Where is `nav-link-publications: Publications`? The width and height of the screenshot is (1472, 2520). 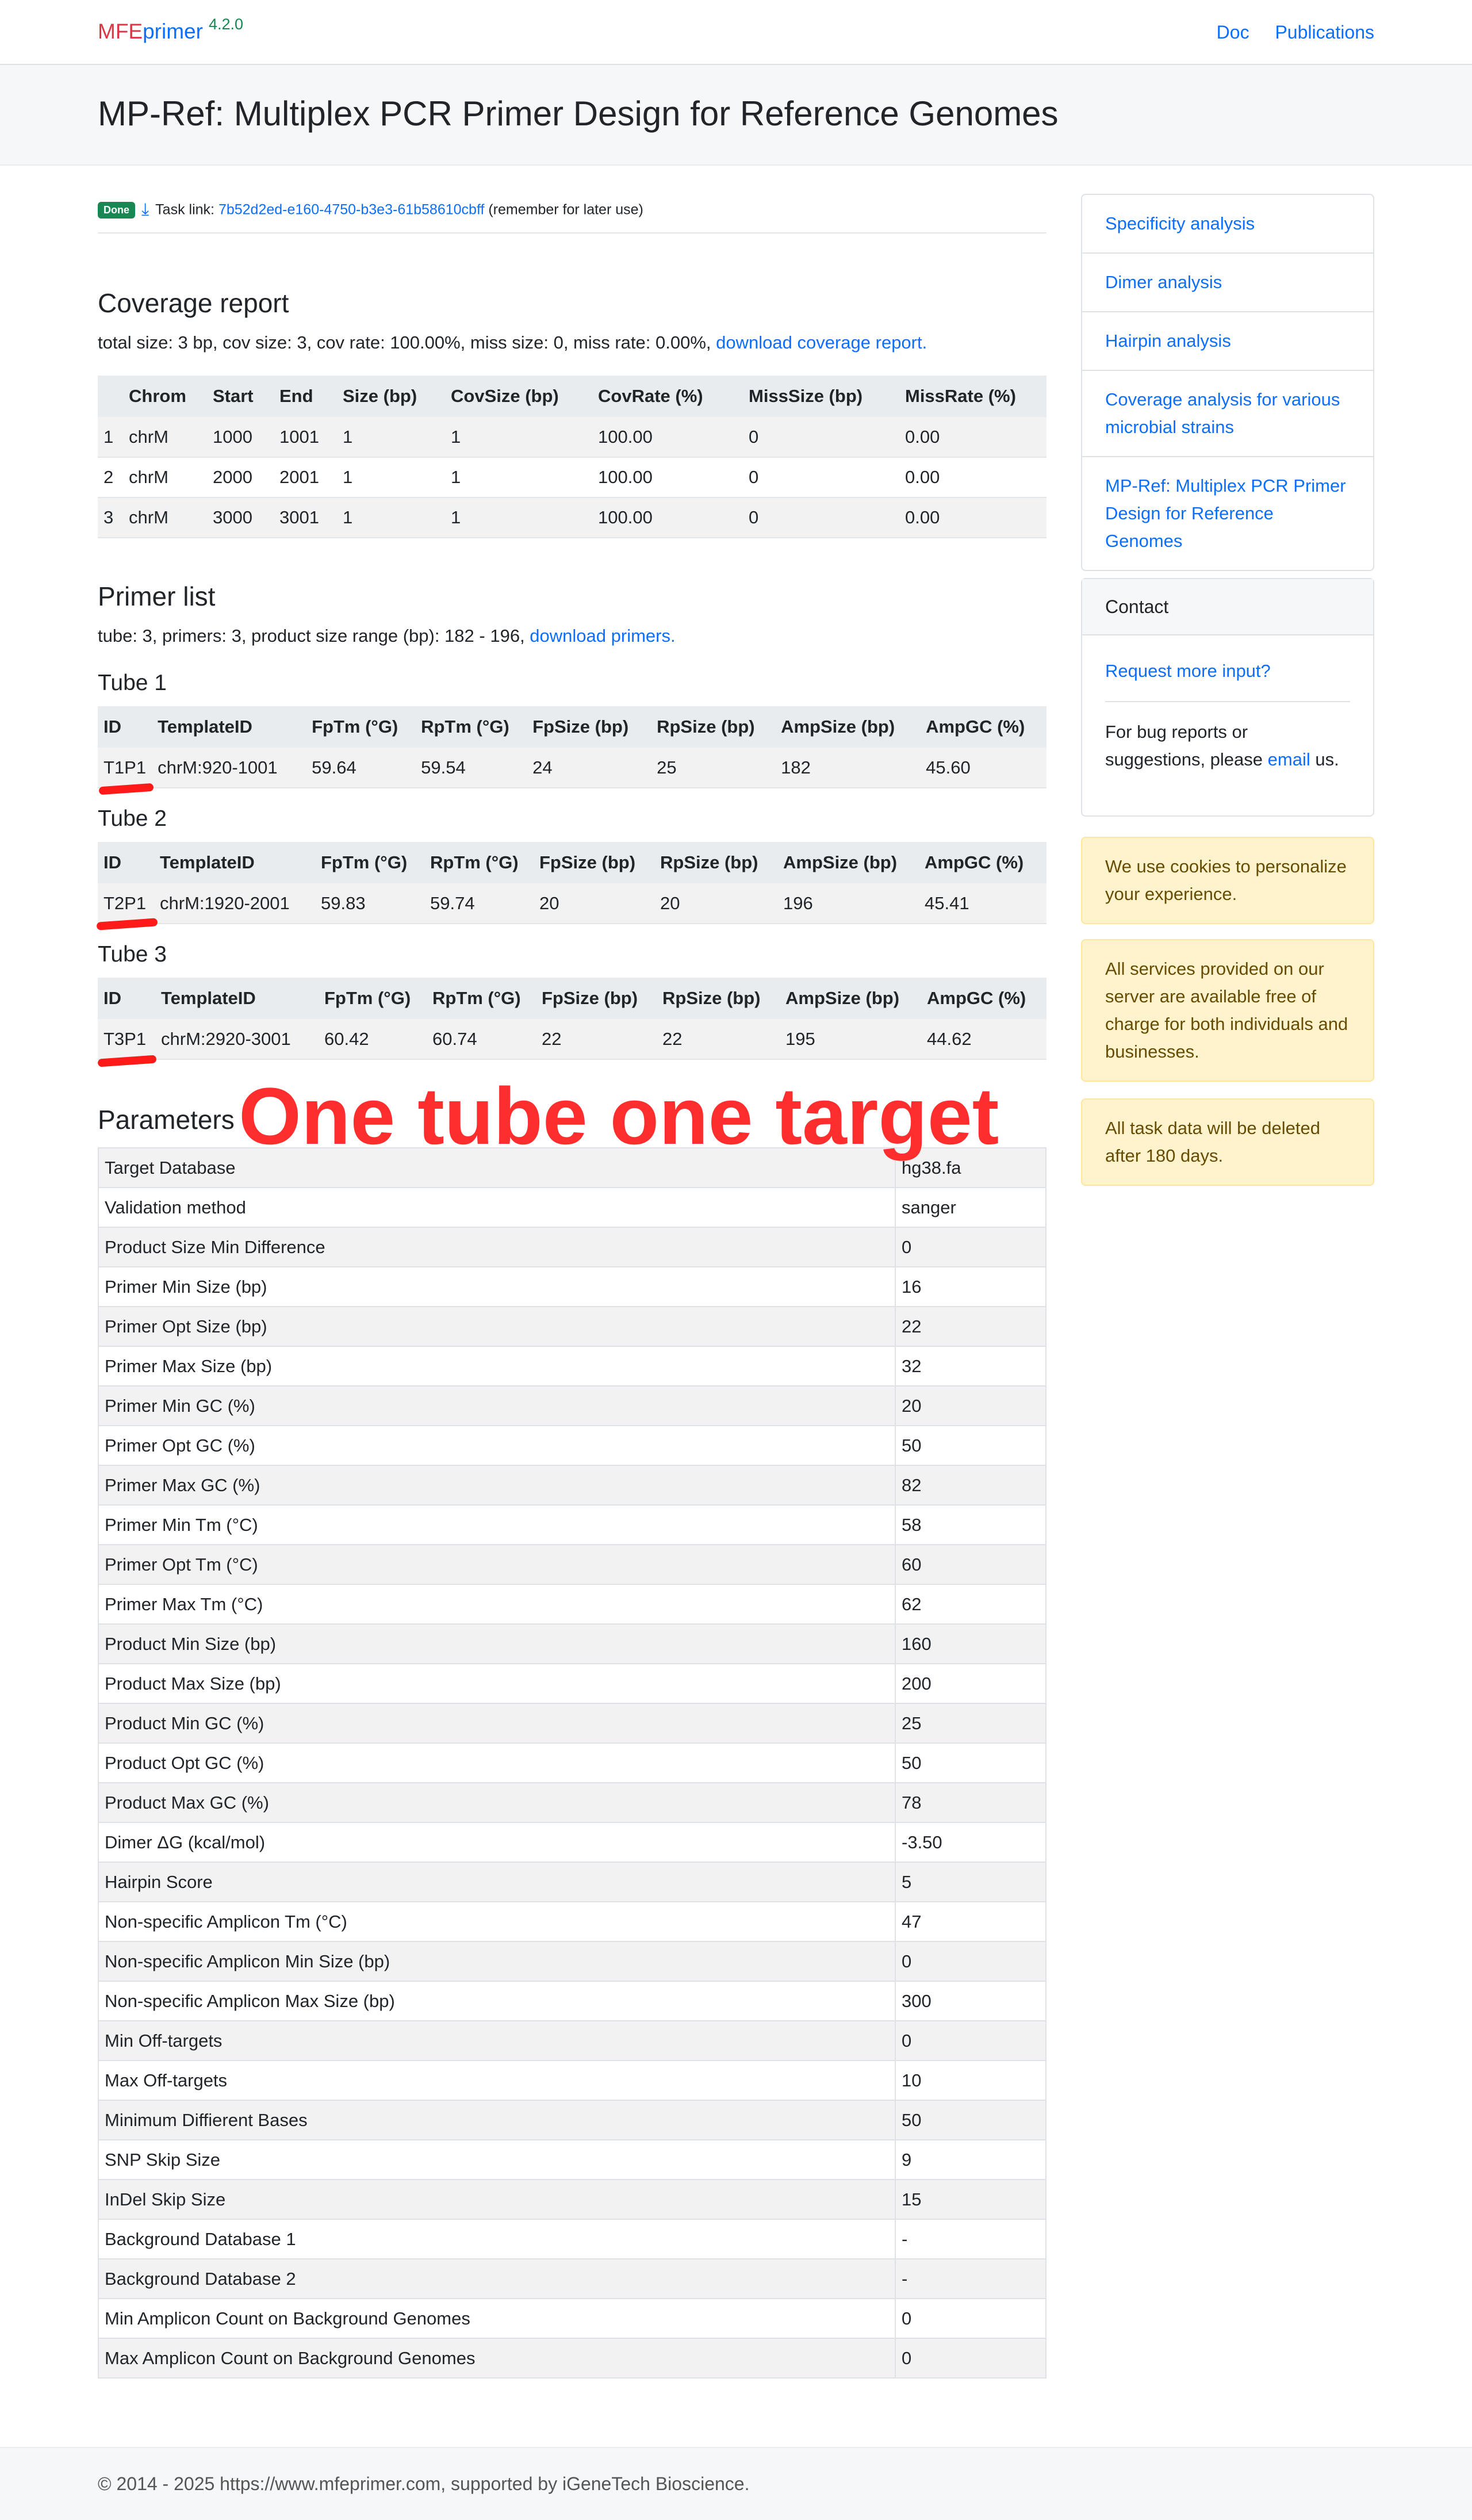
nav-link-publications: Publications is located at coordinates (1324, 33).